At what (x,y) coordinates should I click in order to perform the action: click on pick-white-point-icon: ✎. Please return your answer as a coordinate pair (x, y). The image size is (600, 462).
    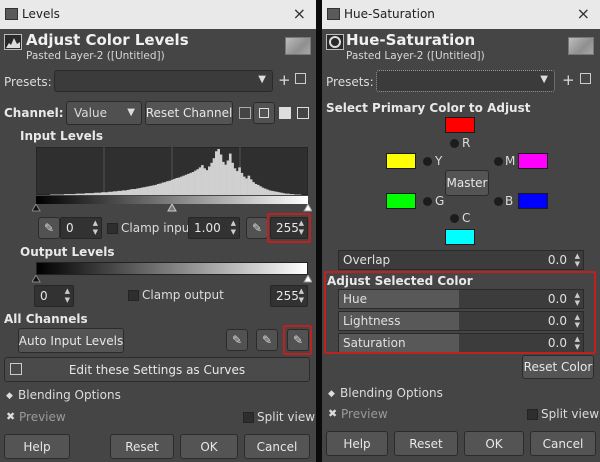
    Looking at the image, I should click on (298, 340).